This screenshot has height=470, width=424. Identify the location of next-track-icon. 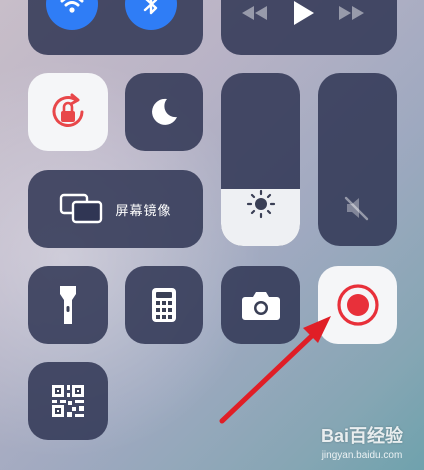
(352, 13).